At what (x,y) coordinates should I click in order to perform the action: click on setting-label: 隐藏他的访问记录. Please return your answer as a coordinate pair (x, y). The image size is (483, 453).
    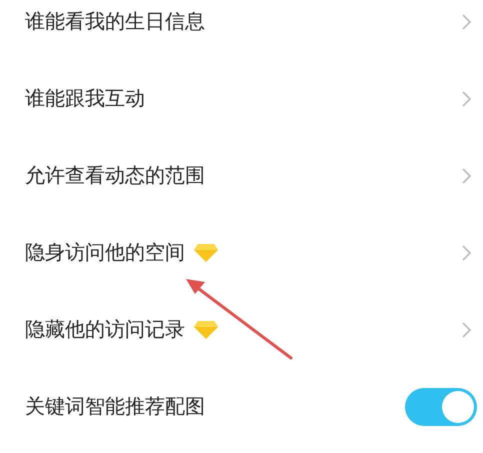
    Looking at the image, I should click on (105, 329).